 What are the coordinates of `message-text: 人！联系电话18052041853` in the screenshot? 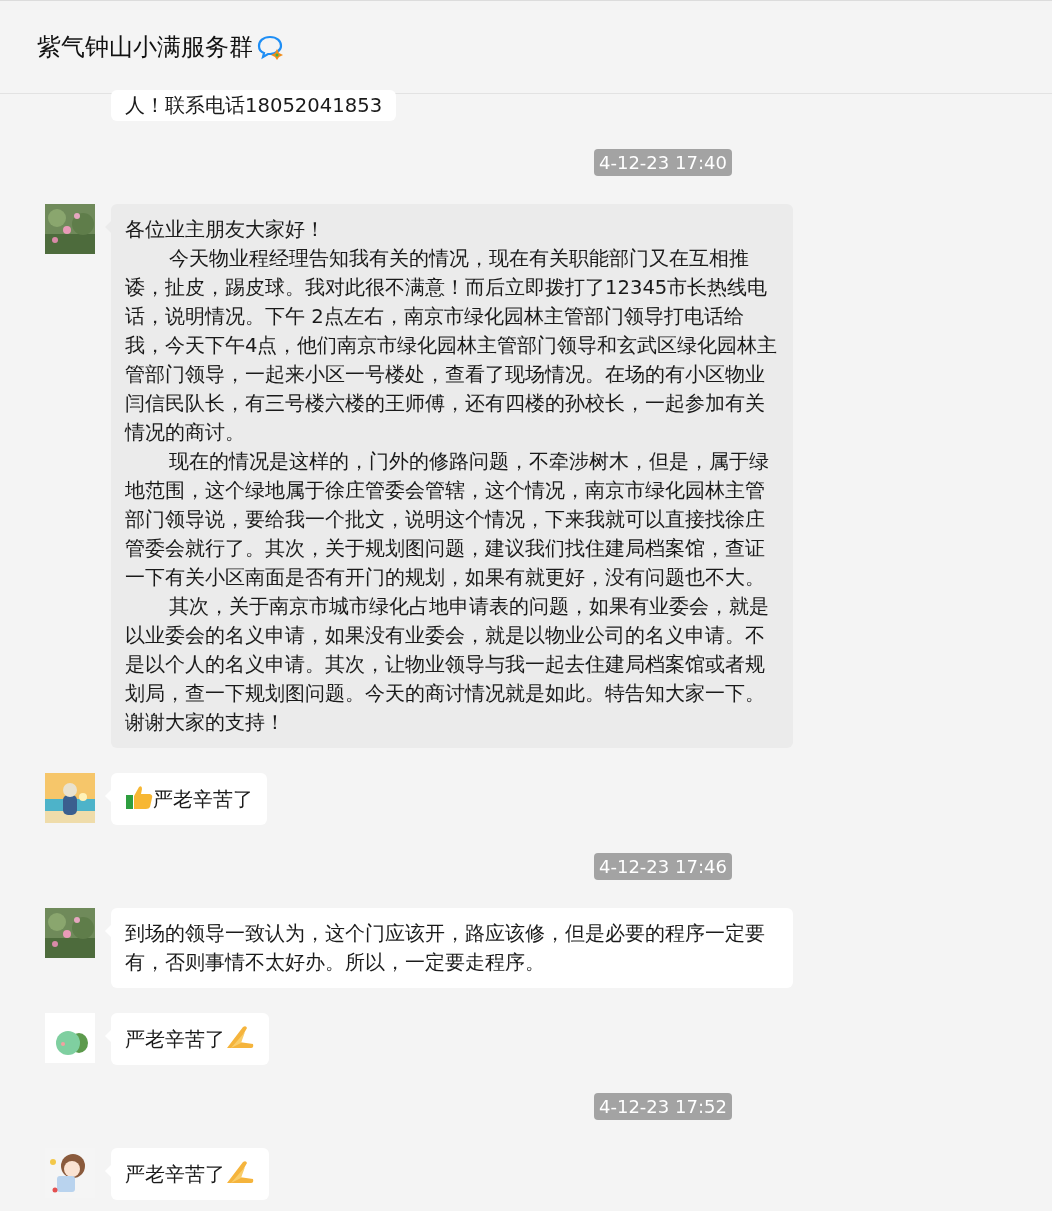 It's located at (254, 106).